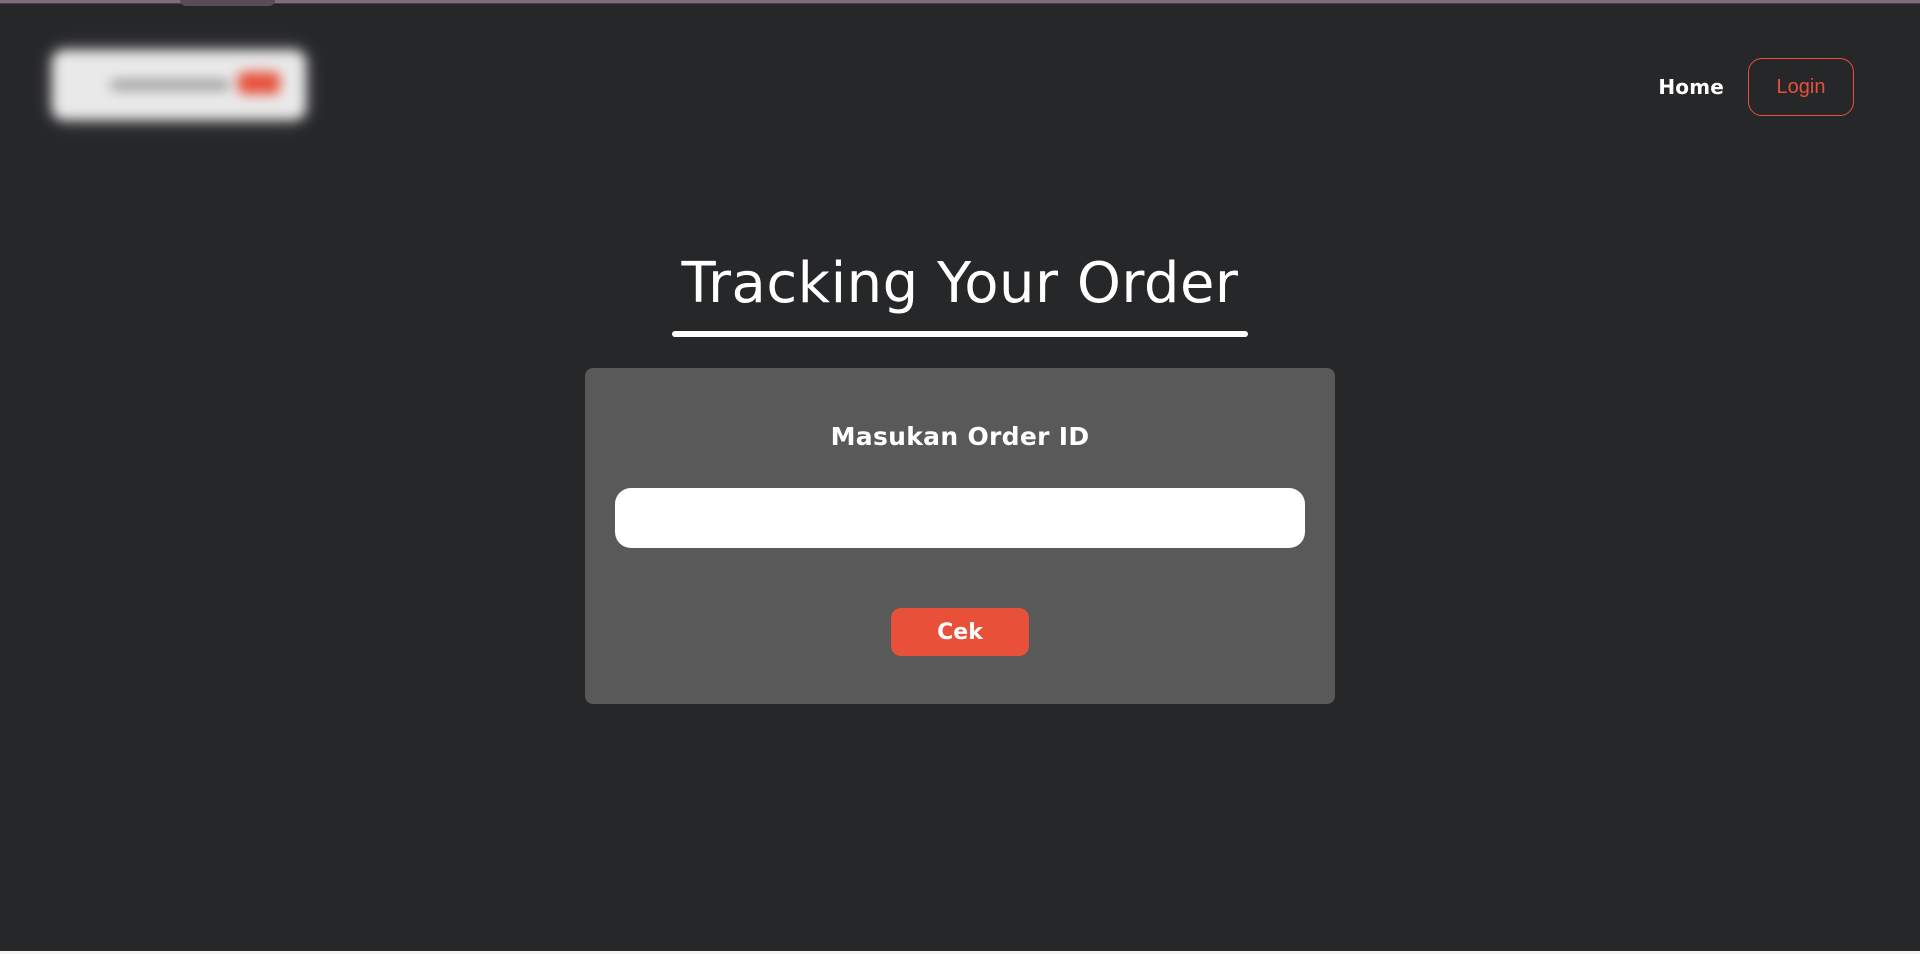 The image size is (1920, 954). I want to click on order-id-input, so click(960, 518).